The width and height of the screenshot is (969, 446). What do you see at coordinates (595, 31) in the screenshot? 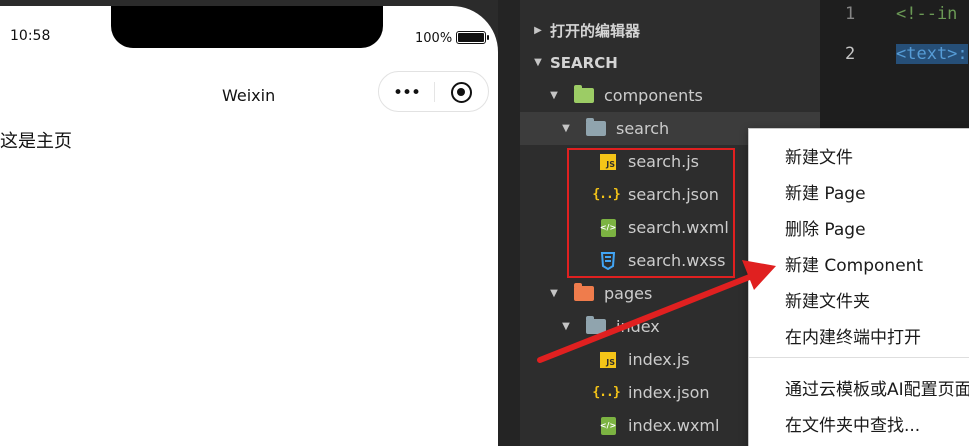
I see `open-editors-label: 打开的编辑器` at bounding box center [595, 31].